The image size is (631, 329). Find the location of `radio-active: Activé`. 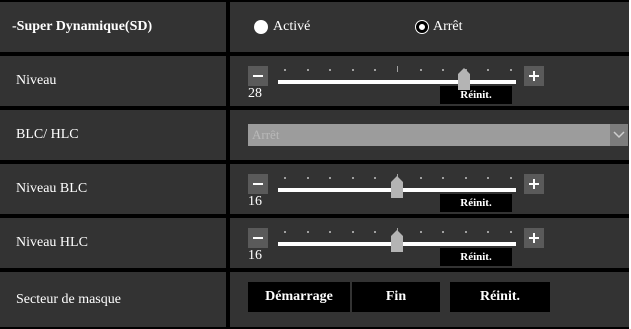

radio-active: Activé is located at coordinates (282, 27).